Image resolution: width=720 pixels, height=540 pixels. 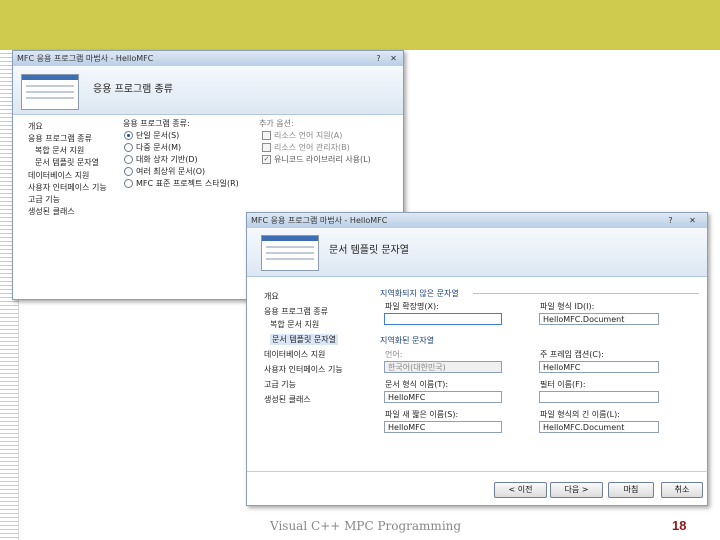 I want to click on main-frame-caption-label: 주 프레임 캡션(C):, so click(x=572, y=354).